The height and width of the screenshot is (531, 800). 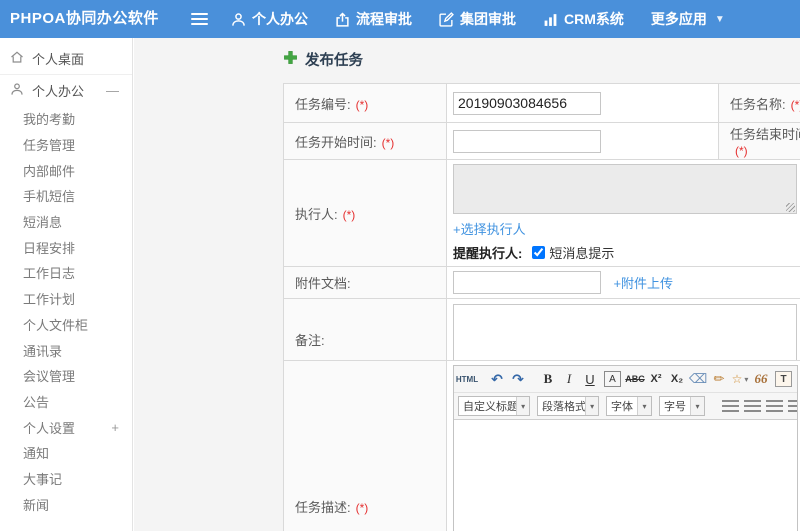 I want to click on executor-textarea, so click(x=625, y=189).